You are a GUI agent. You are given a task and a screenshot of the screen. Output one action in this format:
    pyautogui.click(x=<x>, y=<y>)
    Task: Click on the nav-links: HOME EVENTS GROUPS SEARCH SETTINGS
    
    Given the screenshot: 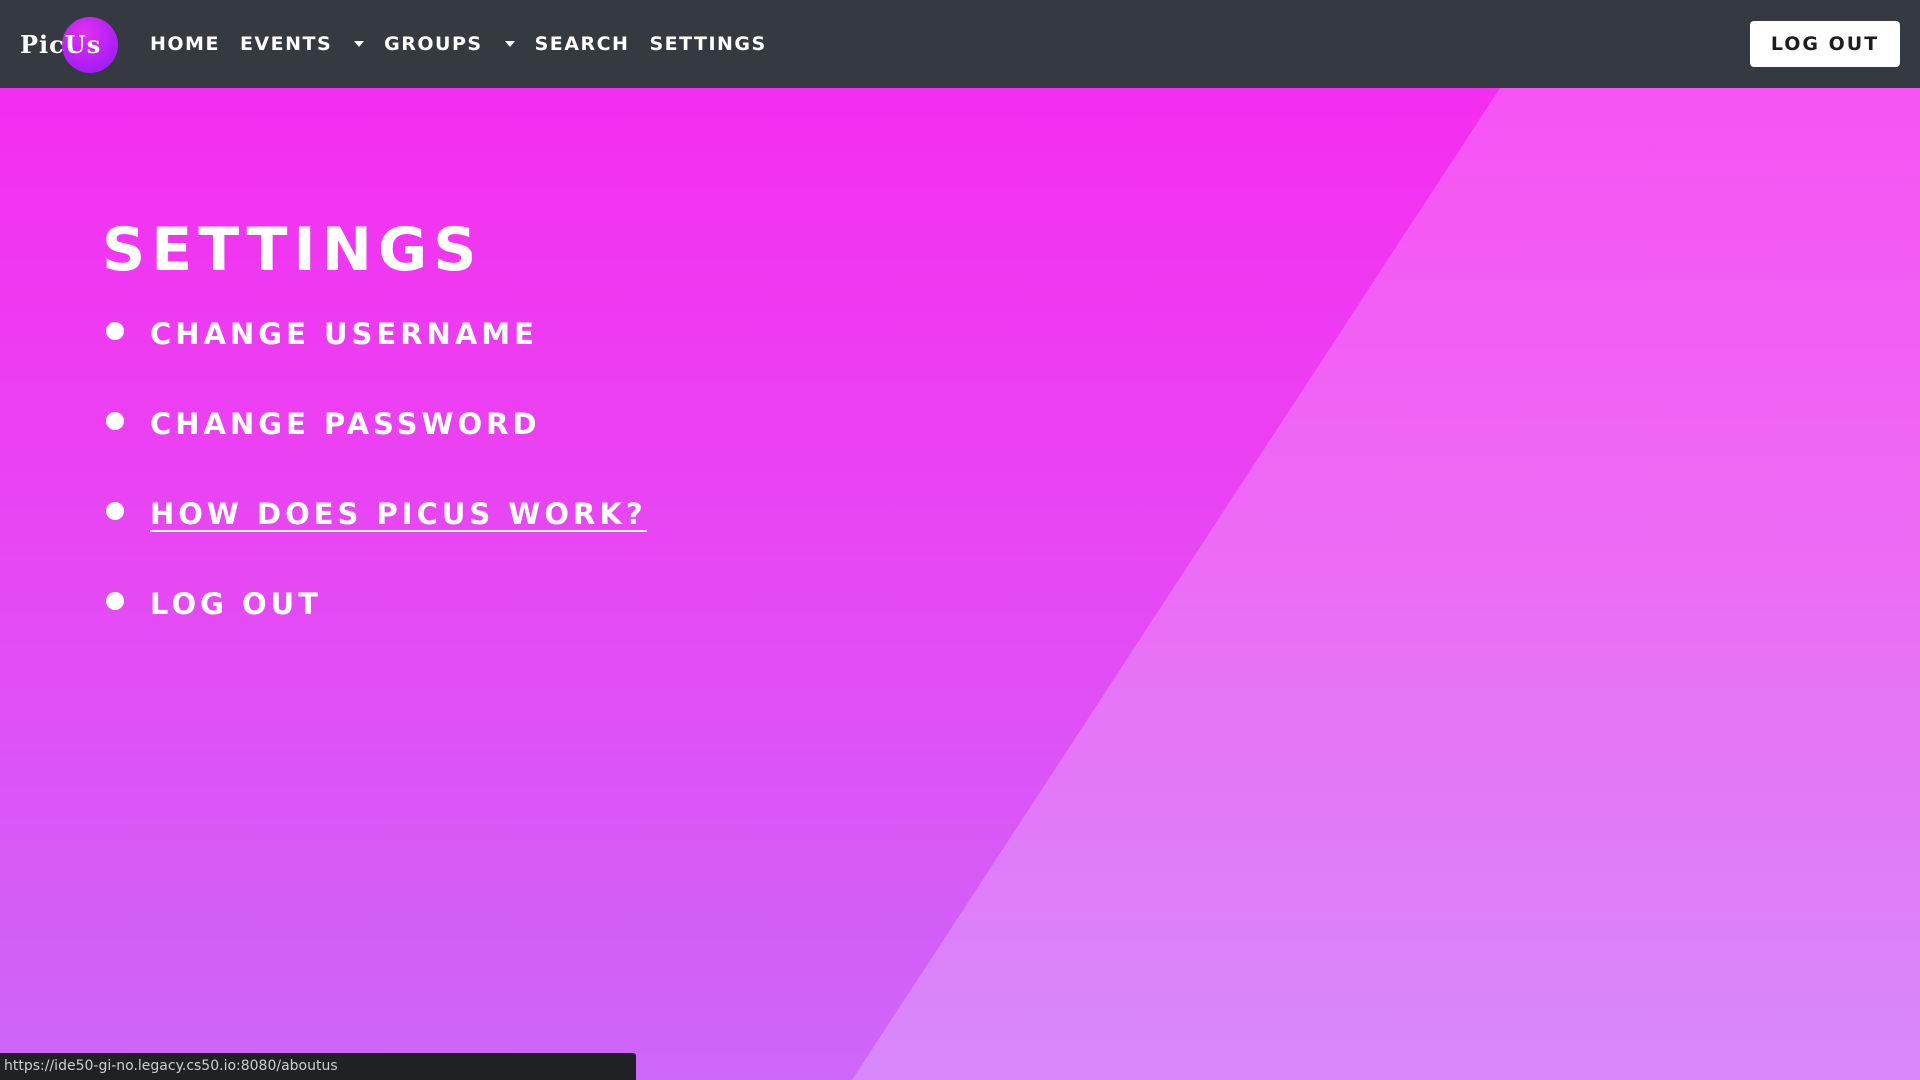 What is the action you would take?
    pyautogui.click(x=468, y=44)
    